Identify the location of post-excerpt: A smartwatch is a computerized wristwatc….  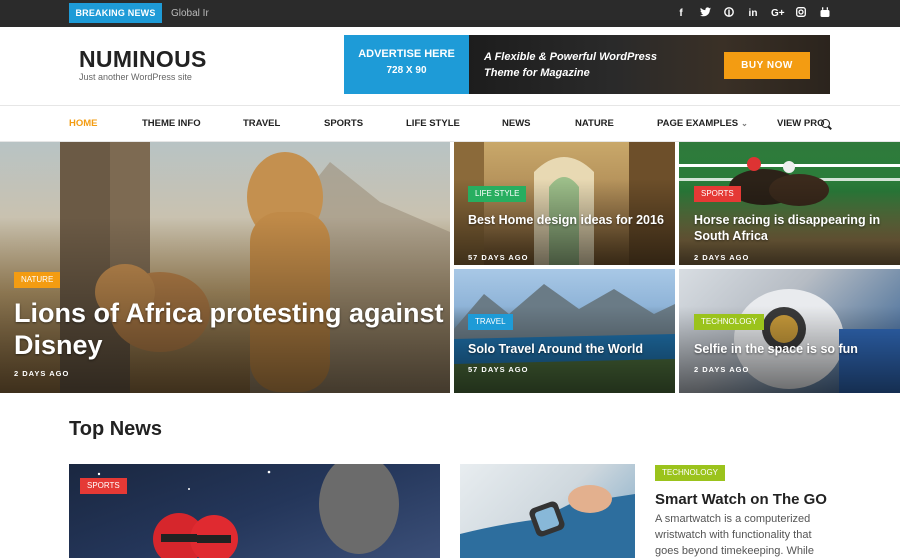
(734, 535).